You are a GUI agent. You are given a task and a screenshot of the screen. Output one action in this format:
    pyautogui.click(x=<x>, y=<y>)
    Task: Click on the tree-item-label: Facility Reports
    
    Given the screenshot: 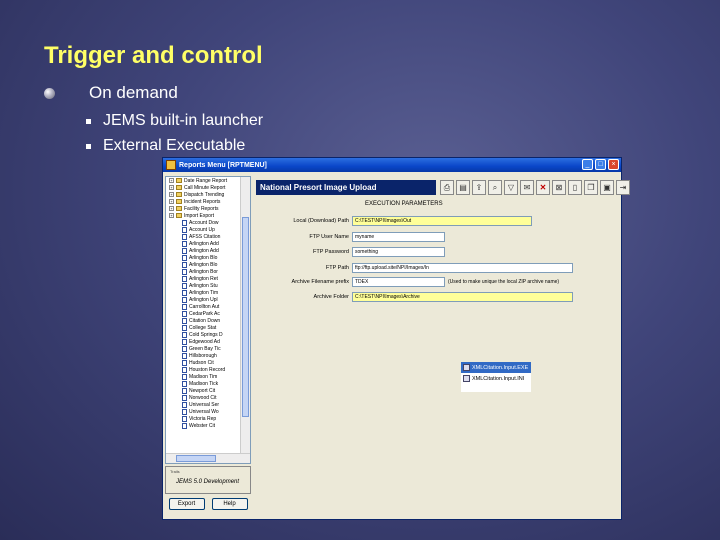 What is the action you would take?
    pyautogui.click(x=201, y=208)
    